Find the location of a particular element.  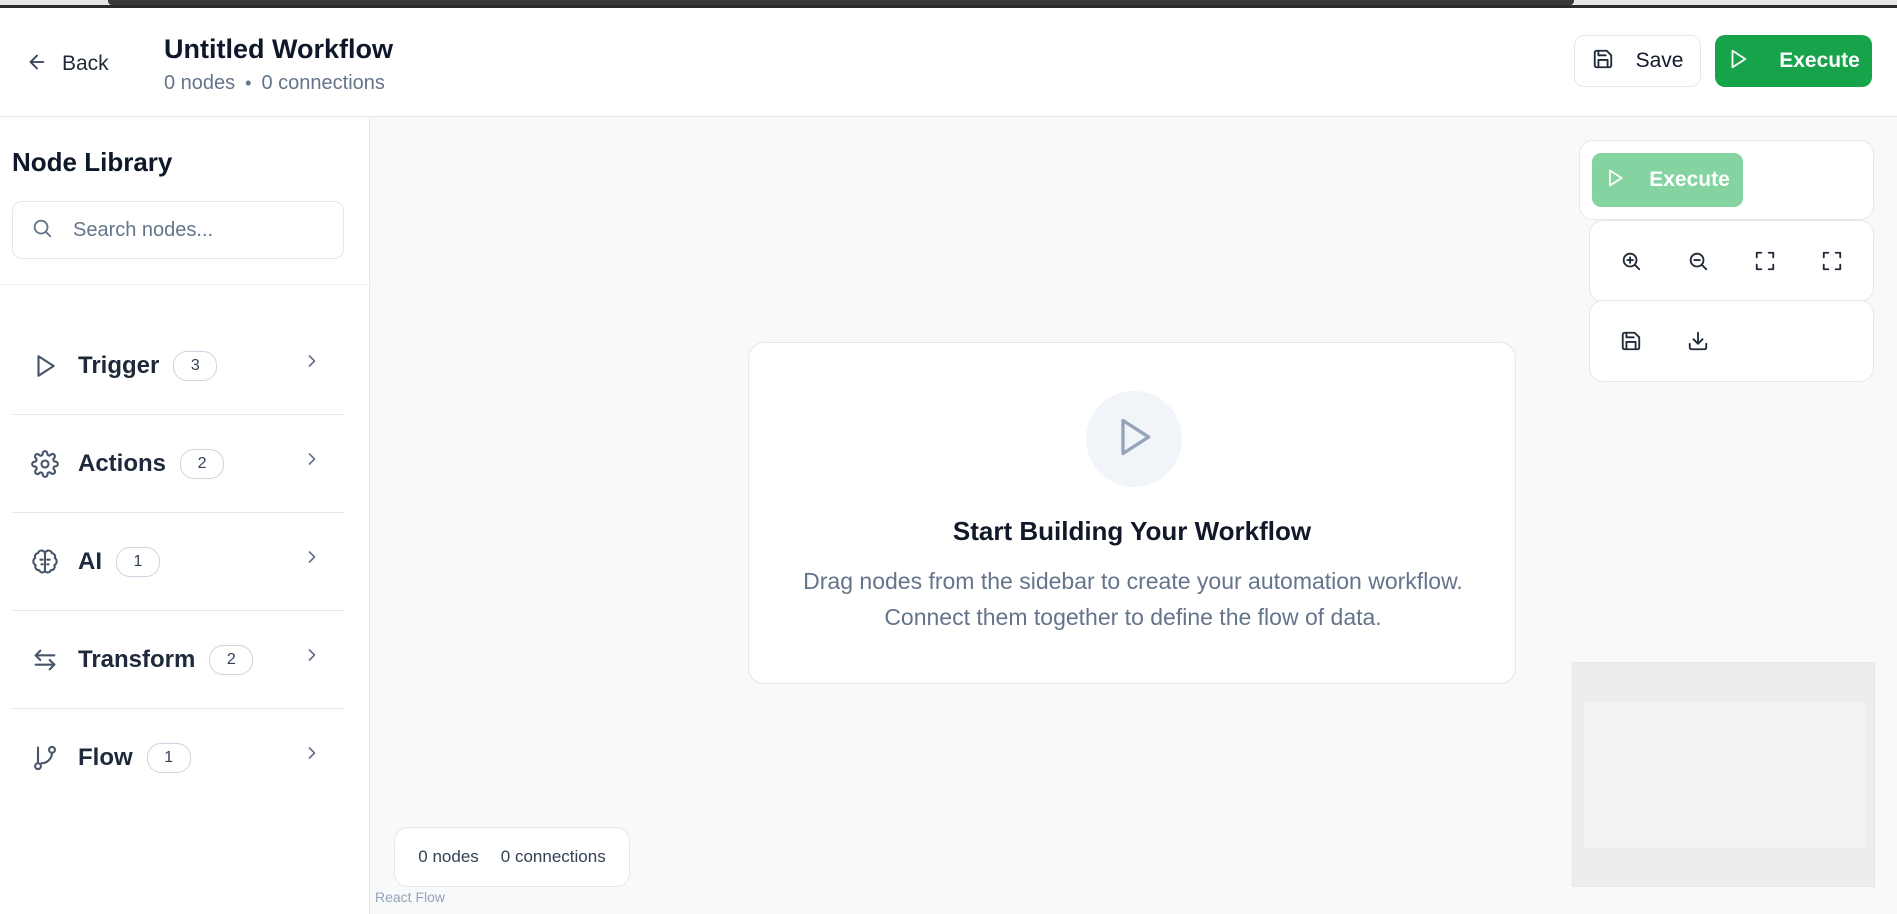

category-label: Trigger is located at coordinates (119, 365).